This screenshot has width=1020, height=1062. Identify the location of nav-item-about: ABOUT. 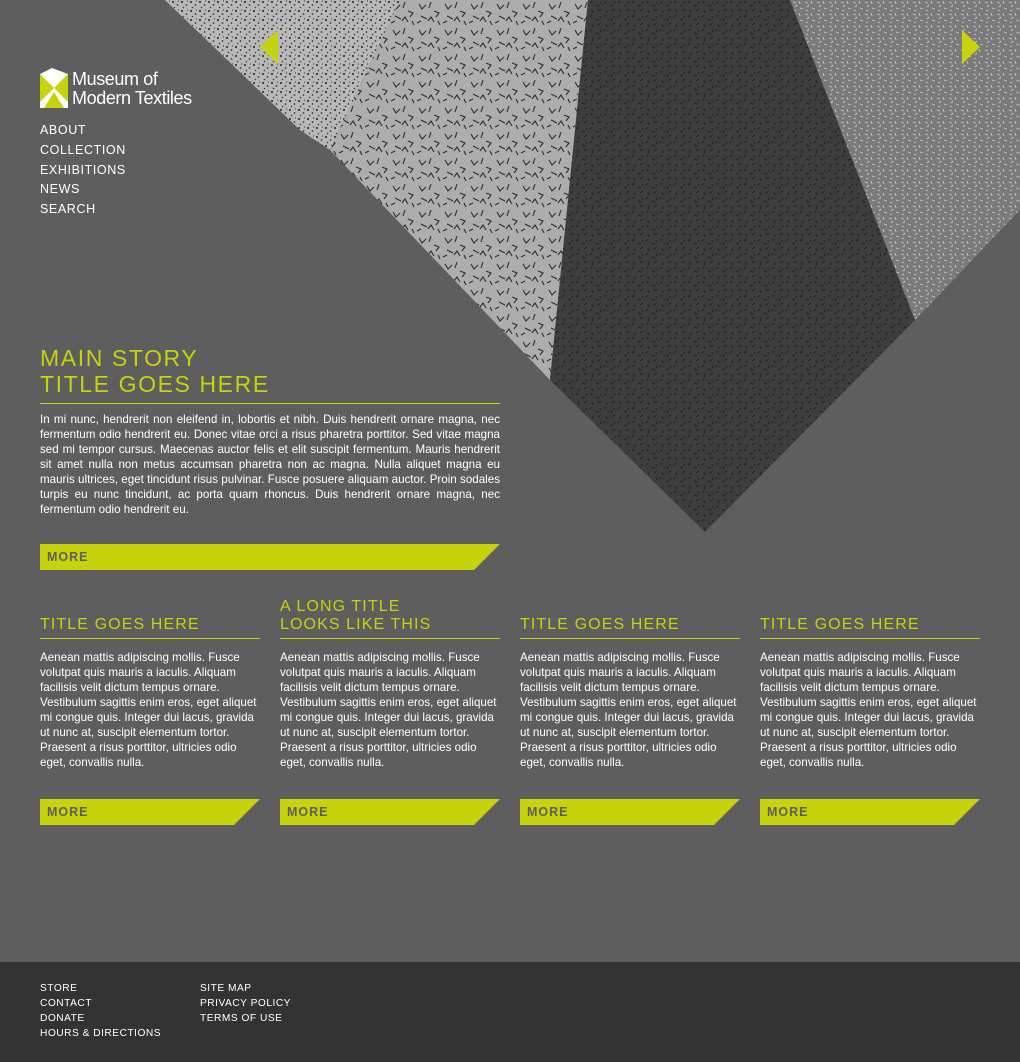
(83, 131).